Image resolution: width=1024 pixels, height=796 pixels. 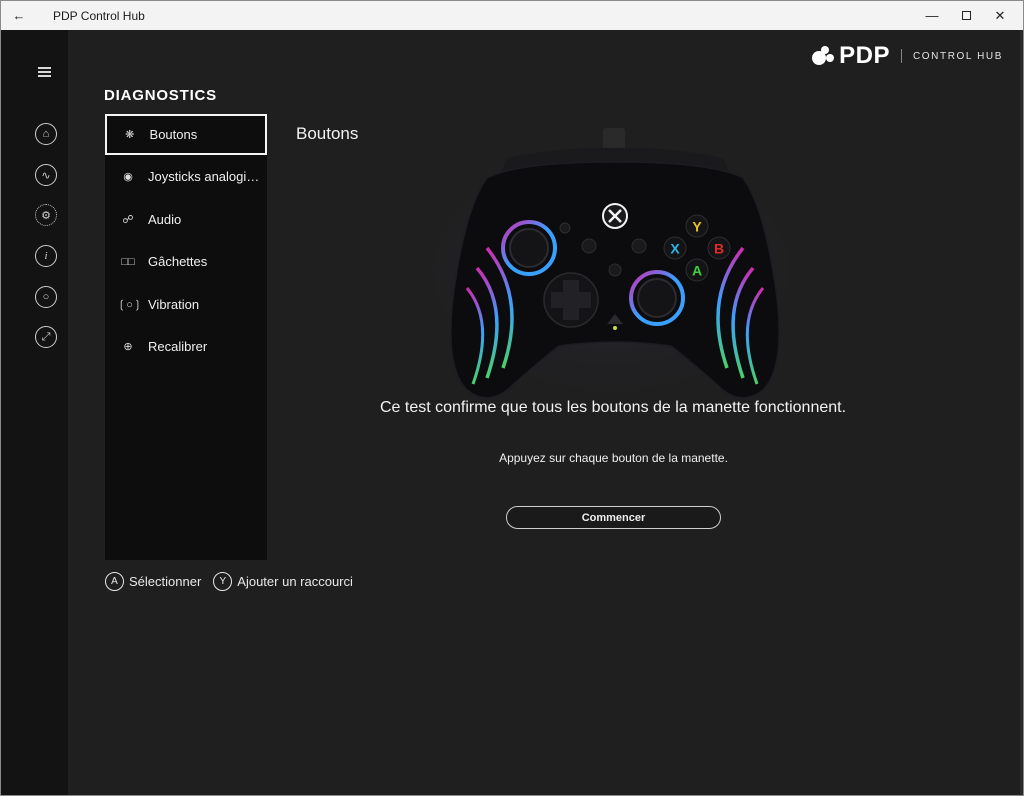 I want to click on b-face-label: B, so click(x=719, y=249).